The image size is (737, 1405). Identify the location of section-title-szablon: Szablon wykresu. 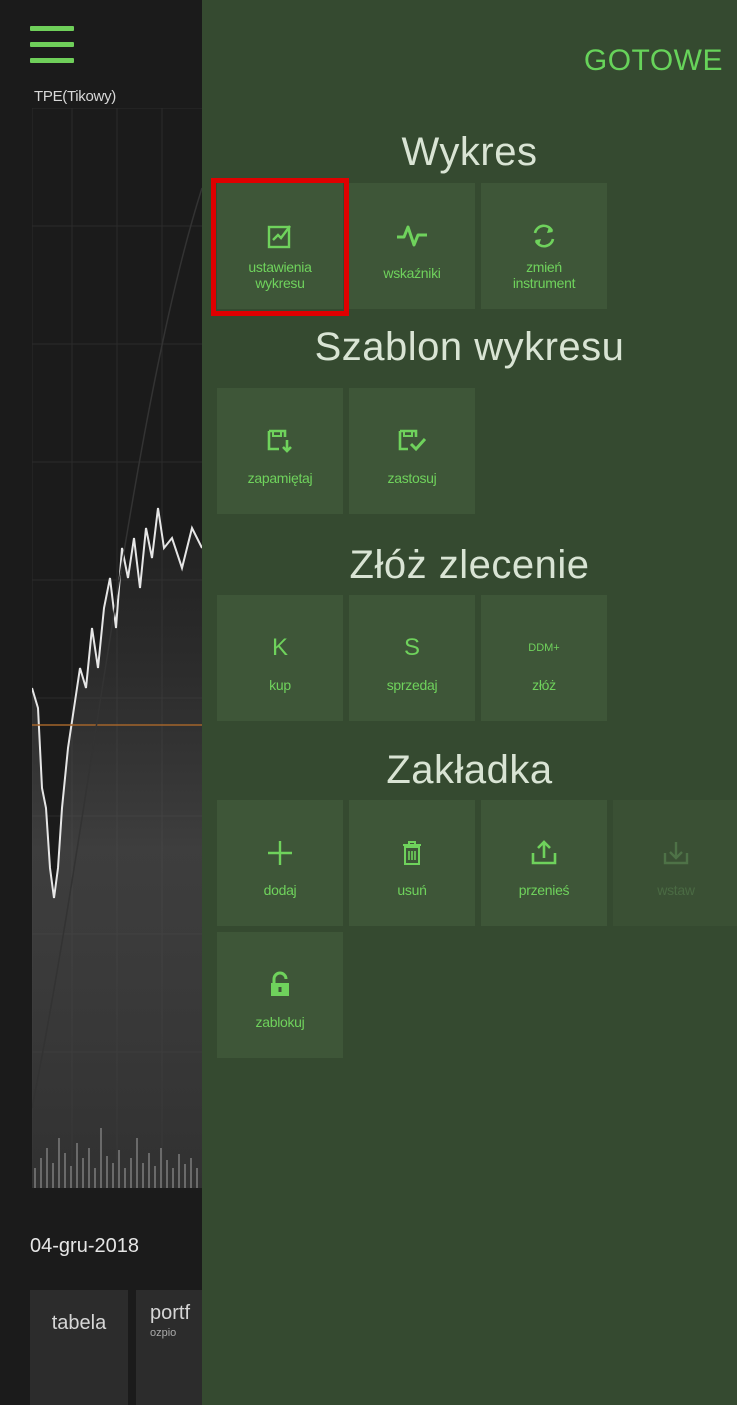
(469, 347).